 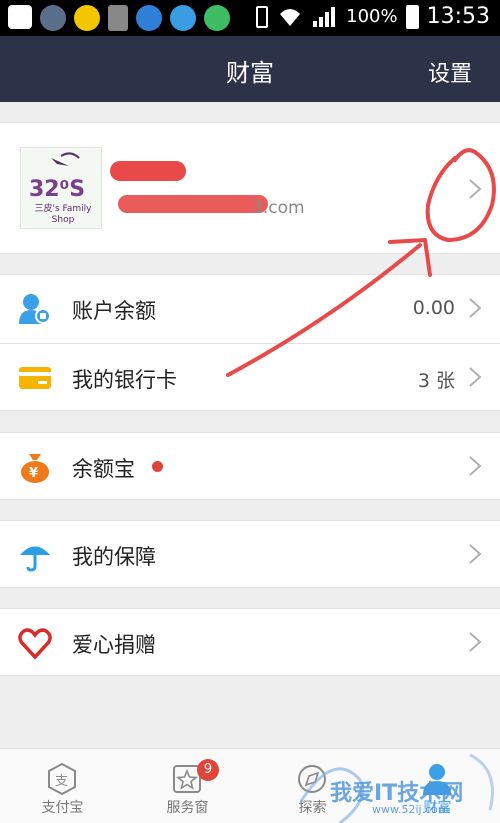 What do you see at coordinates (148, 171) in the screenshot?
I see `redacted-name` at bounding box center [148, 171].